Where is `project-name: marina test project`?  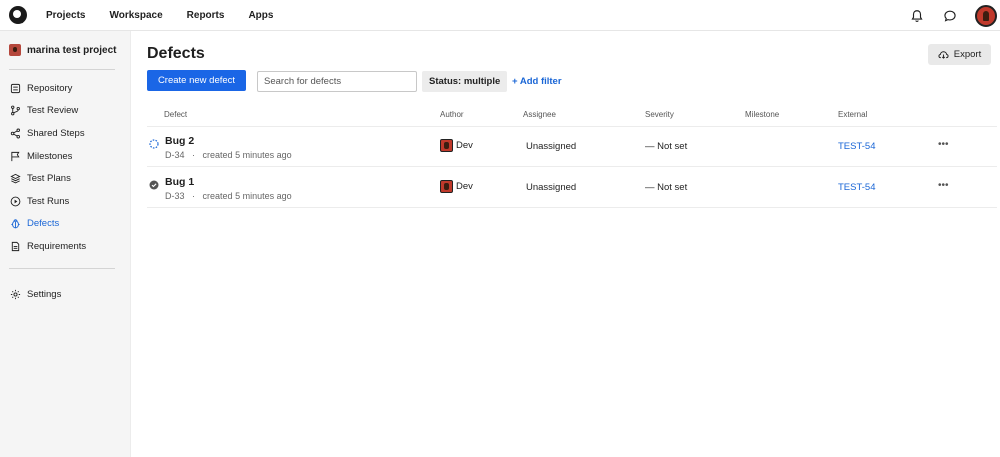 project-name: marina test project is located at coordinates (72, 50).